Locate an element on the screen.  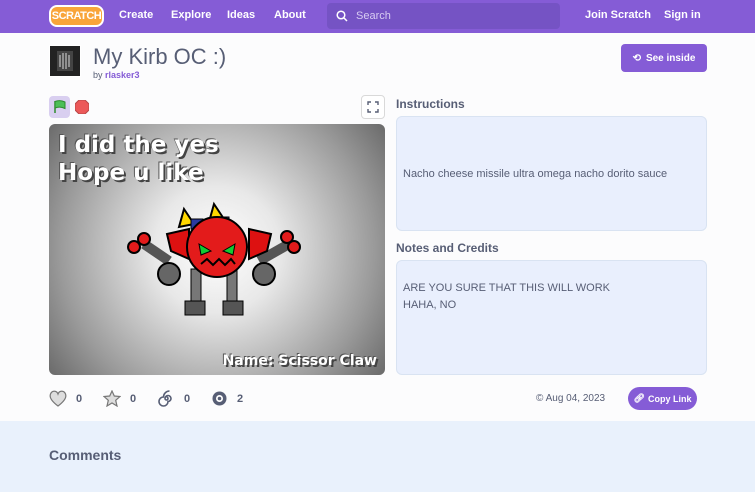
love-count: 0 is located at coordinates (79, 398).